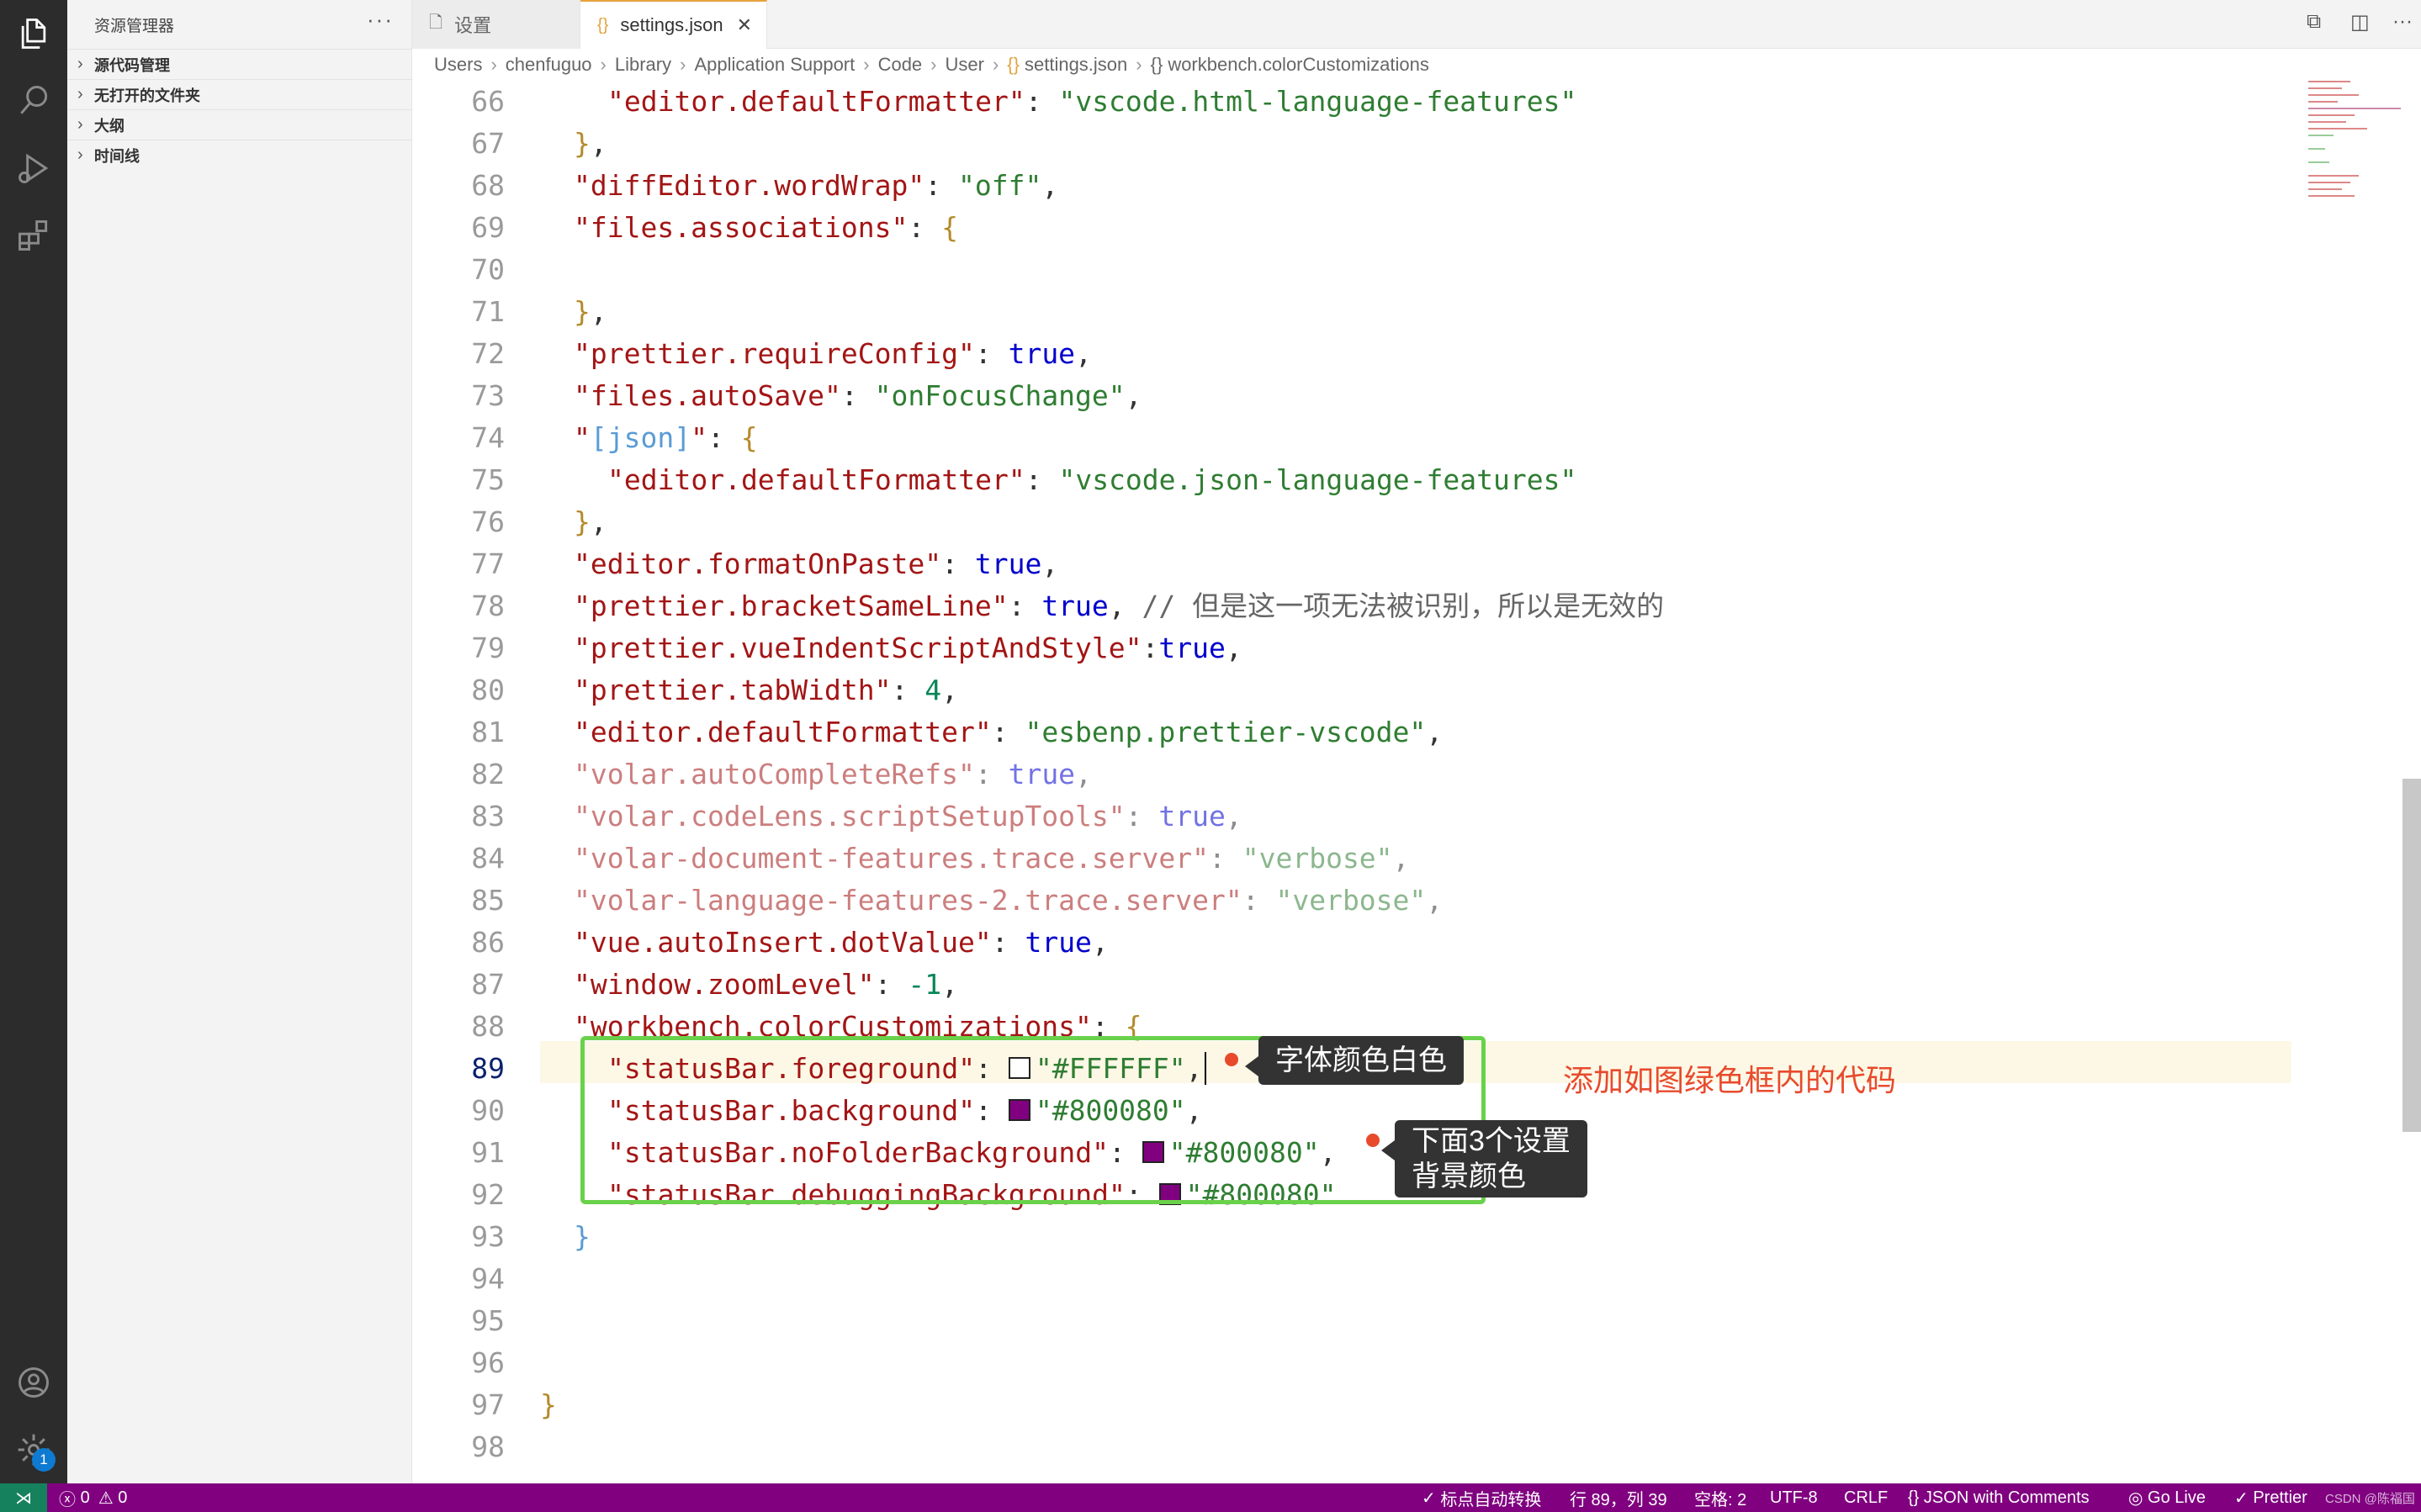 The height and width of the screenshot is (1512, 2421). I want to click on code-line: "volar.autoCompleteRefs": true,, so click(833, 774).